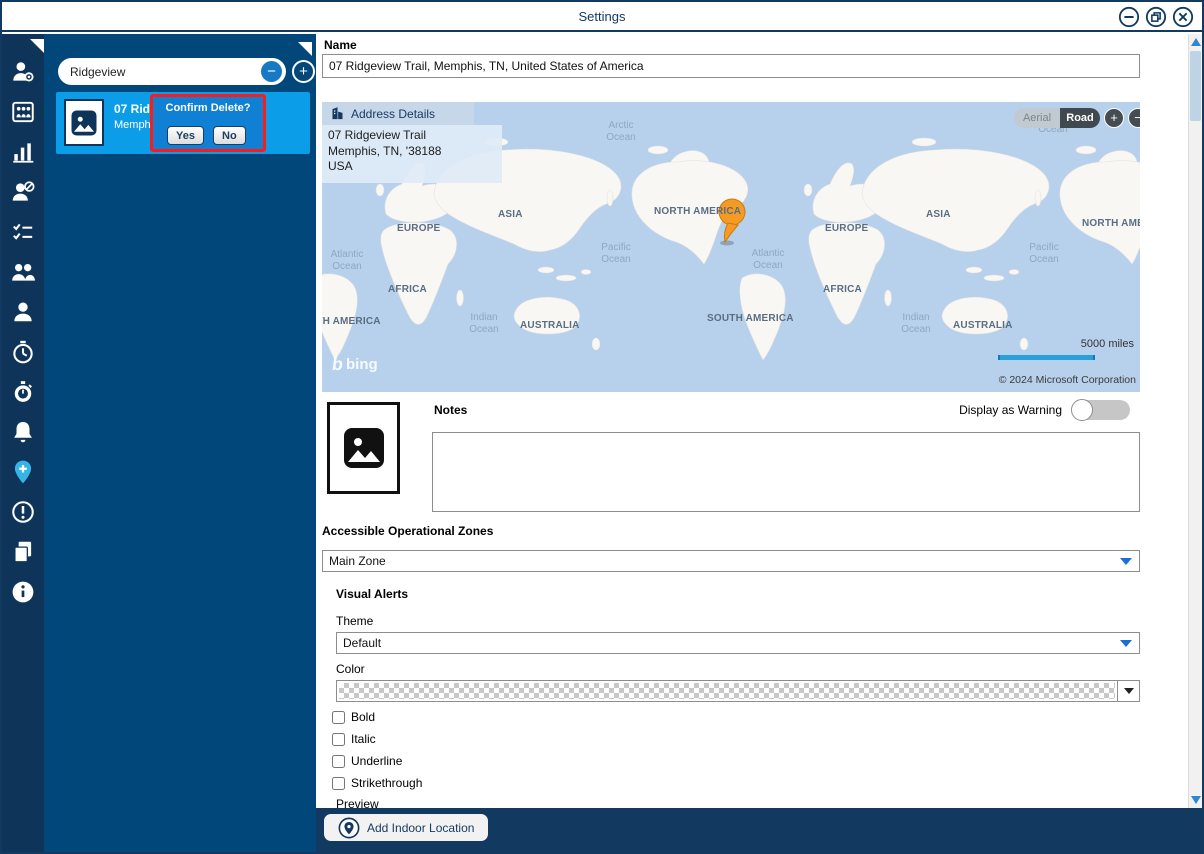  I want to click on scroll-up-arrow-icon, so click(1196, 42).